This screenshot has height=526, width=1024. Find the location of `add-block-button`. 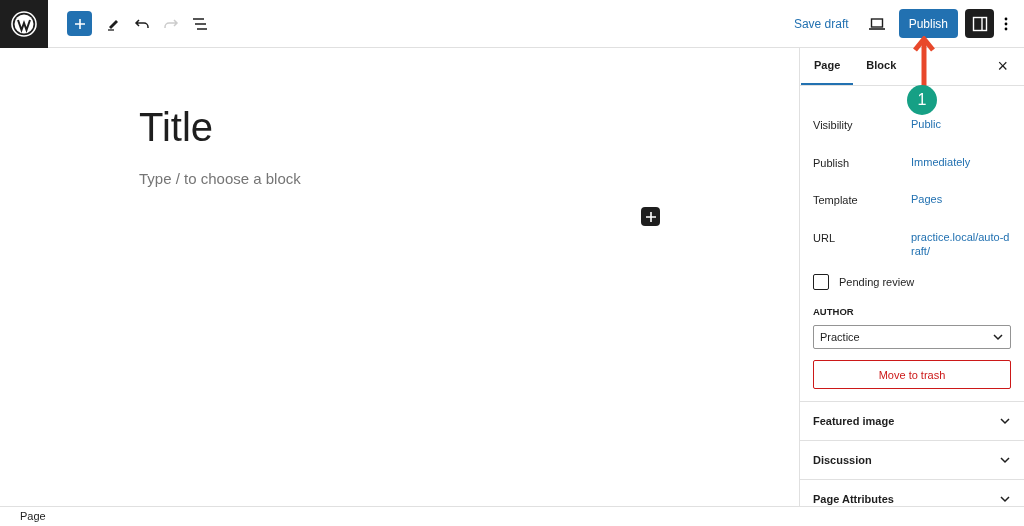

add-block-button is located at coordinates (79, 23).